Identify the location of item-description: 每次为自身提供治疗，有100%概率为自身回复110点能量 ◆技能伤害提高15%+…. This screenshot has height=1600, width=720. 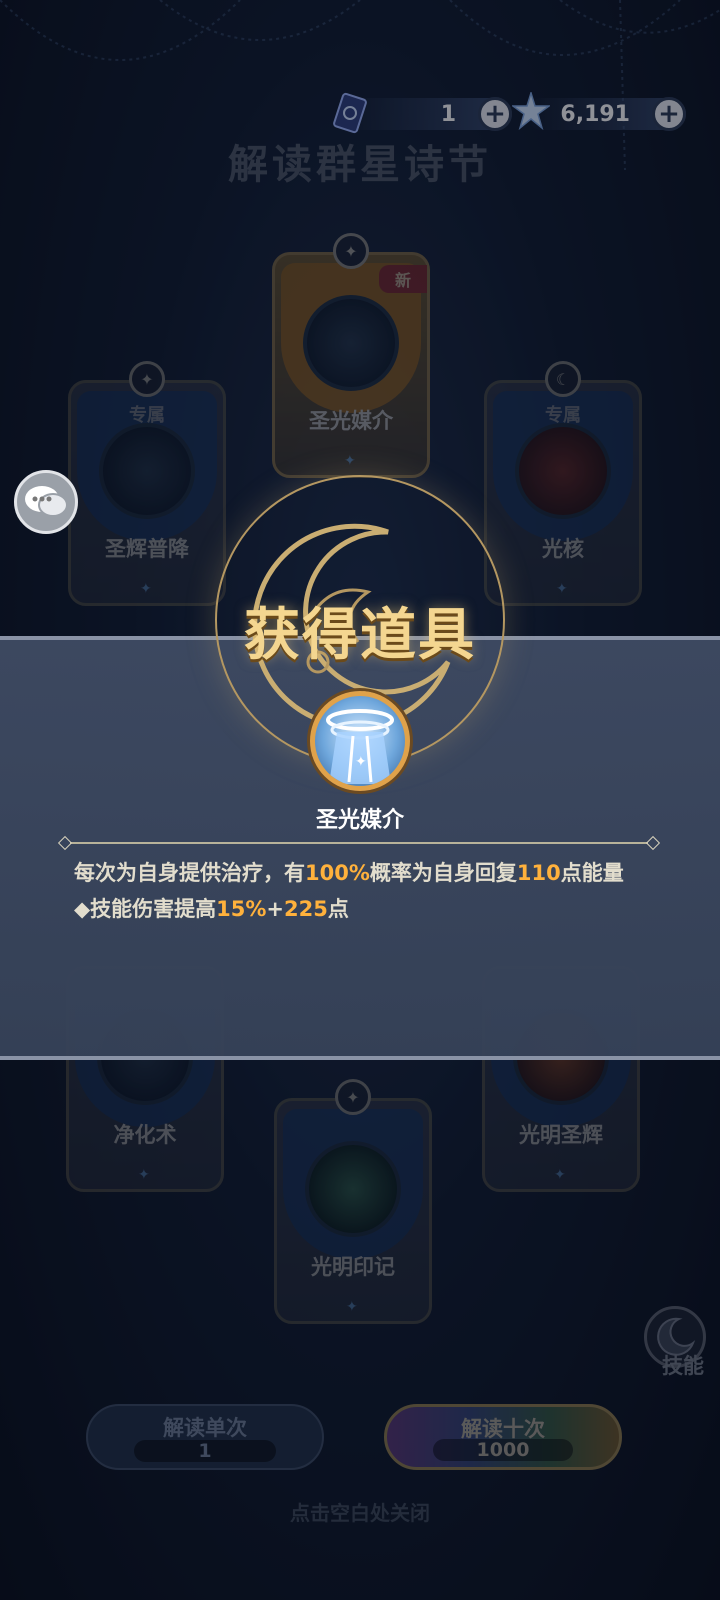
(364, 891).